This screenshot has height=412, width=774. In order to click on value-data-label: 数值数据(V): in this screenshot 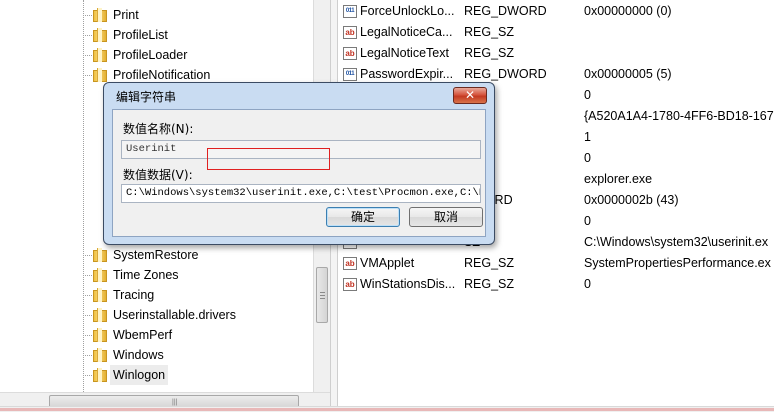, I will do `click(158, 175)`.